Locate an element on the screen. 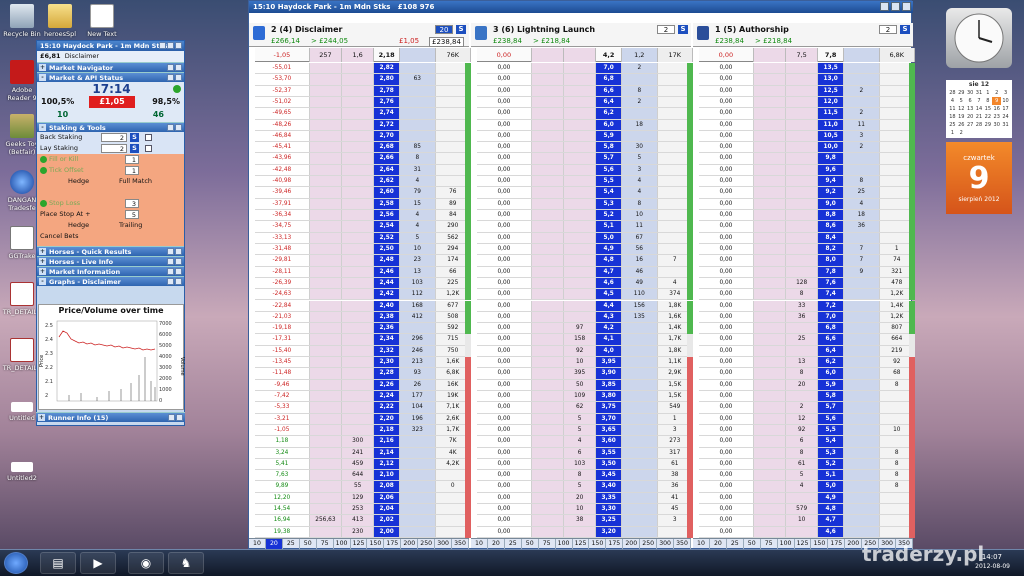 Image resolution: width=1024 pixels, height=576 pixels. ladder-row: 0,00 395 3,90 2,9K is located at coordinates (585, 374).